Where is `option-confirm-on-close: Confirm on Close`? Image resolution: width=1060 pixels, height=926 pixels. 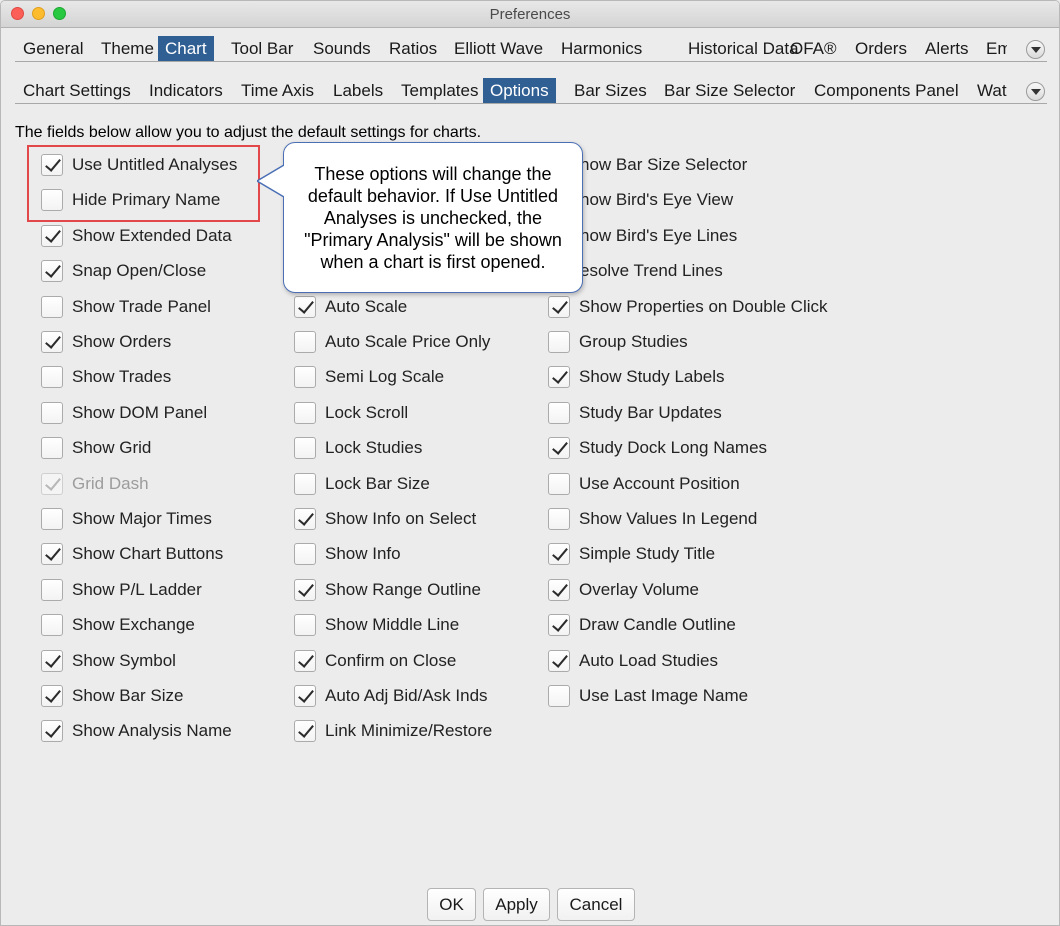 option-confirm-on-close: Confirm on Close is located at coordinates (375, 661).